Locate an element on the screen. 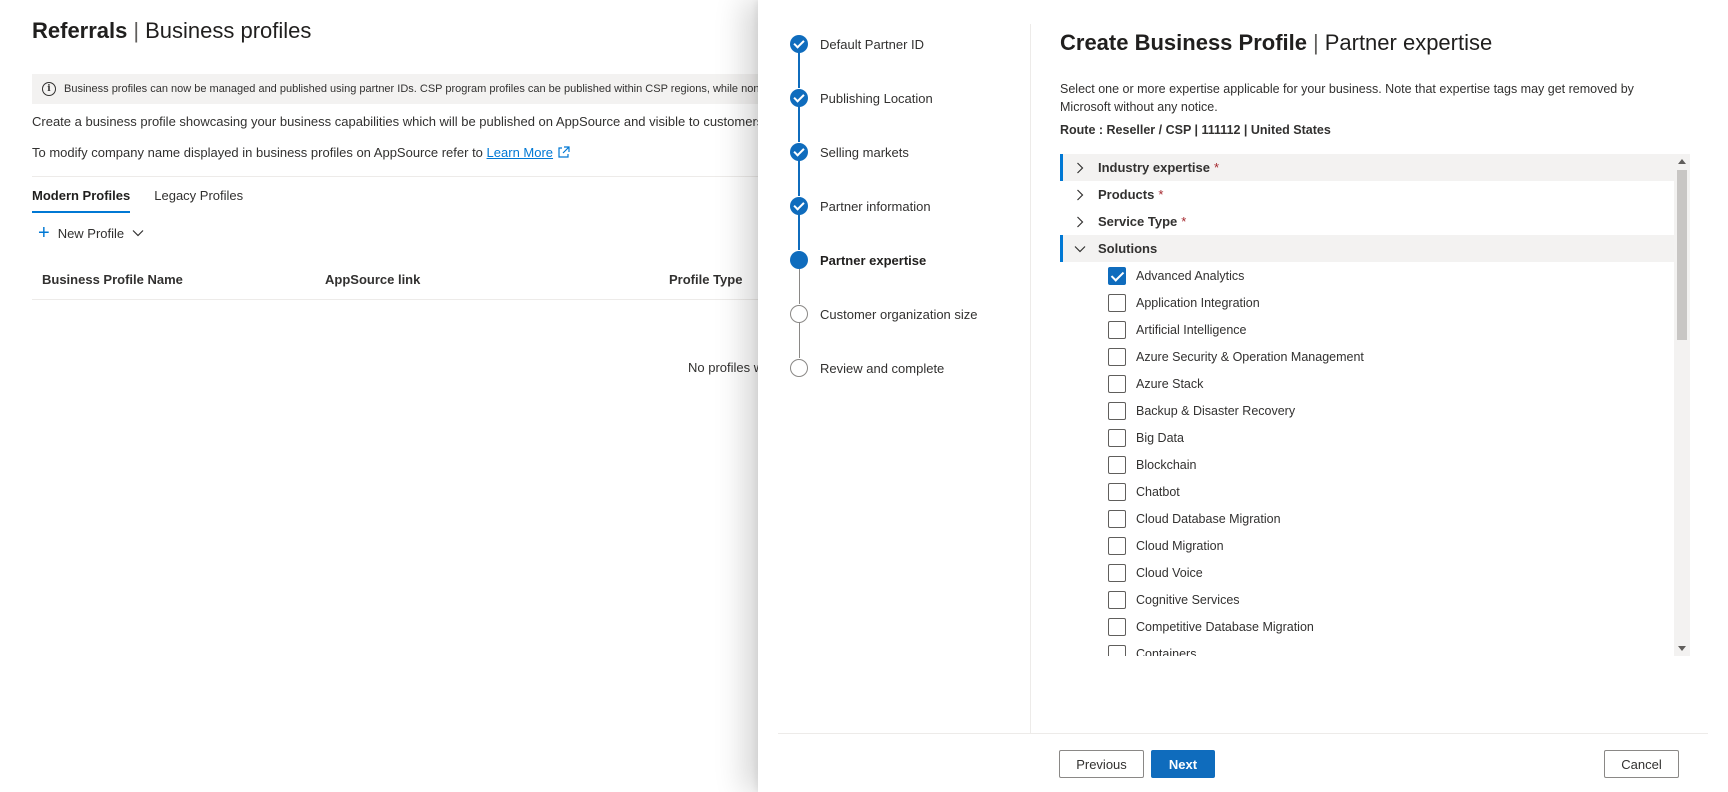 This screenshot has height=792, width=1728. list-scrollbar is located at coordinates (1682, 405).